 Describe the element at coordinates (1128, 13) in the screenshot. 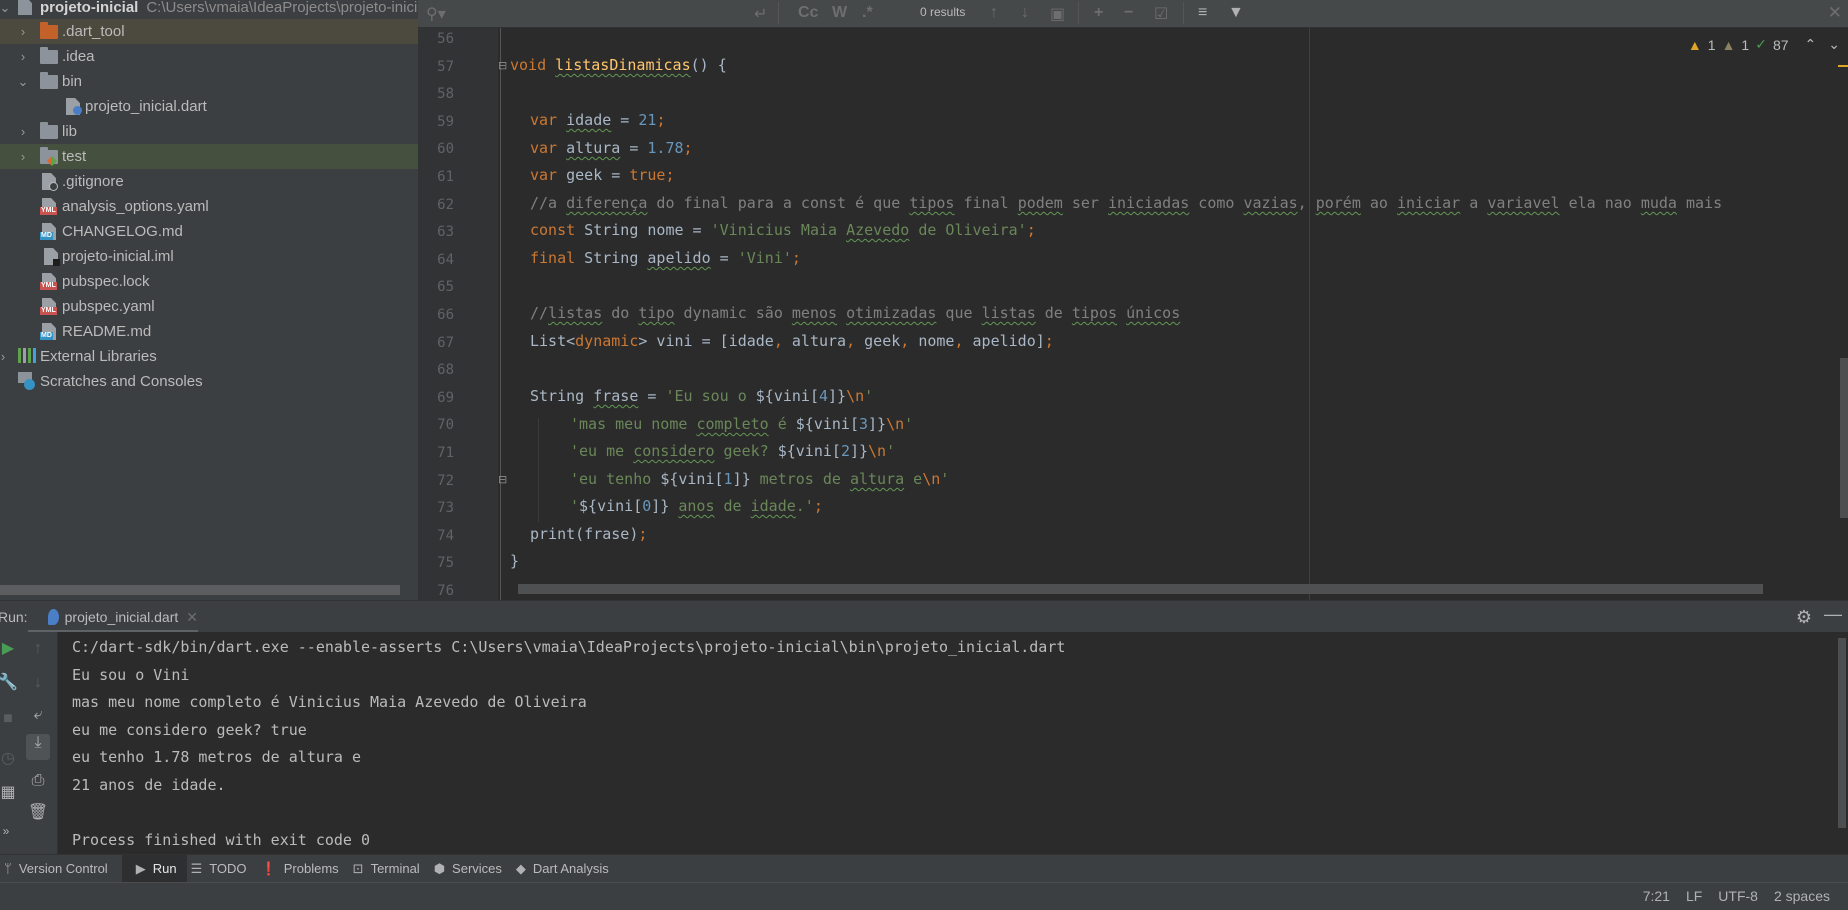

I see `remove-occurrence-icon: −` at that location.